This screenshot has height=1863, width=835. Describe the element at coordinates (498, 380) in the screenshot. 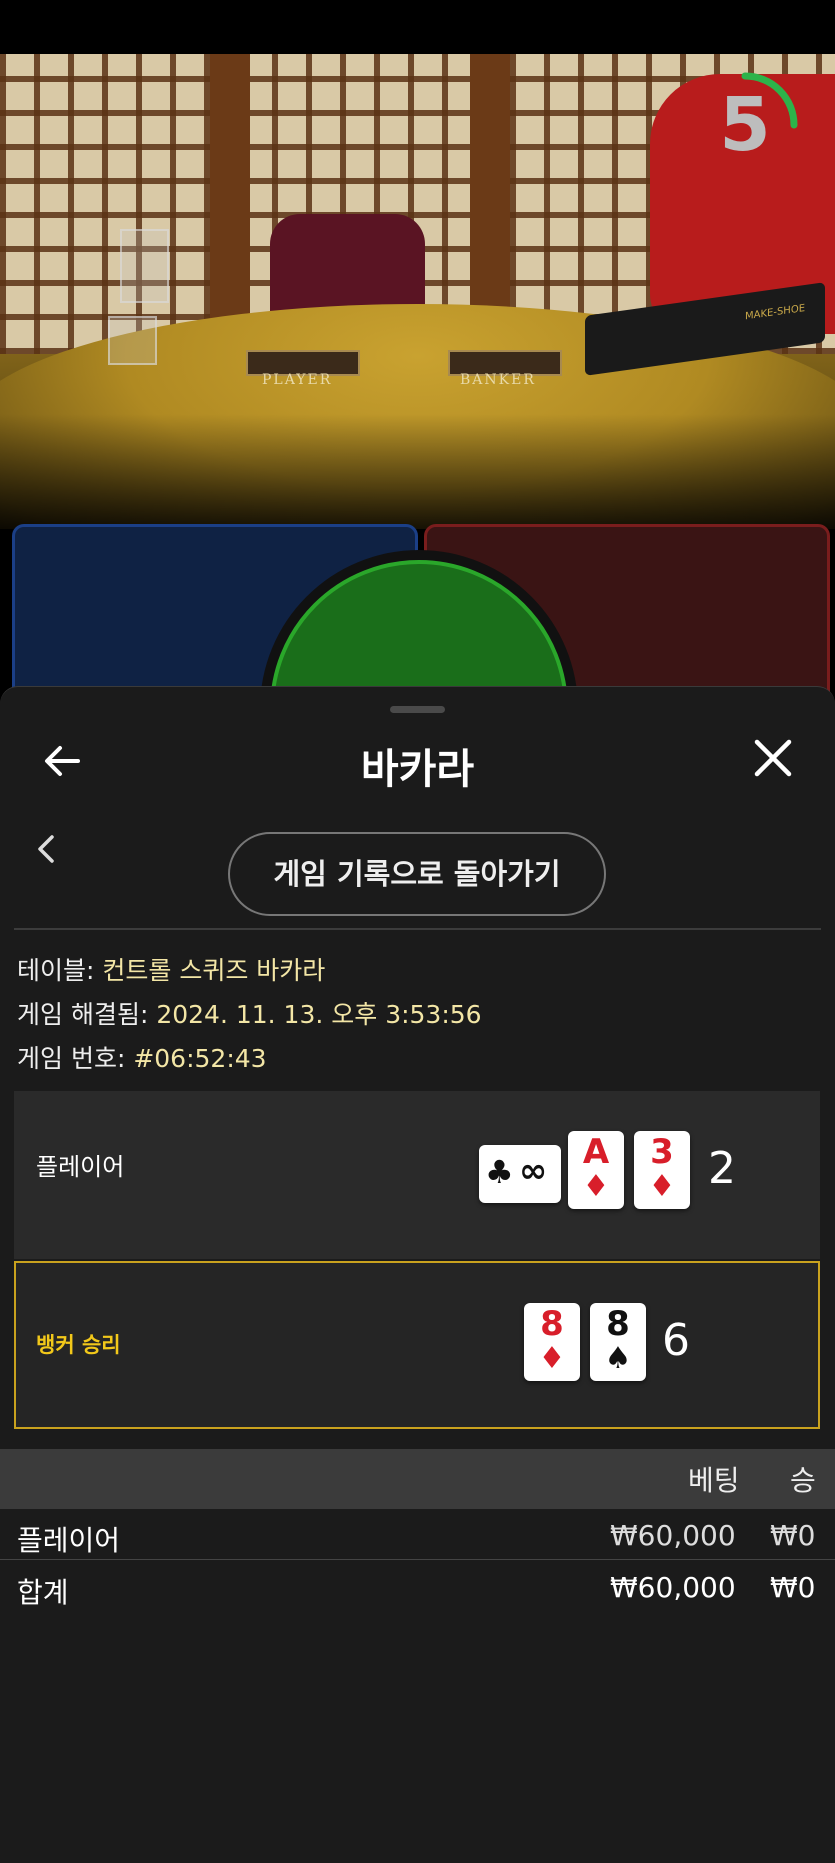

I see `banker-table-label: BANKER` at that location.